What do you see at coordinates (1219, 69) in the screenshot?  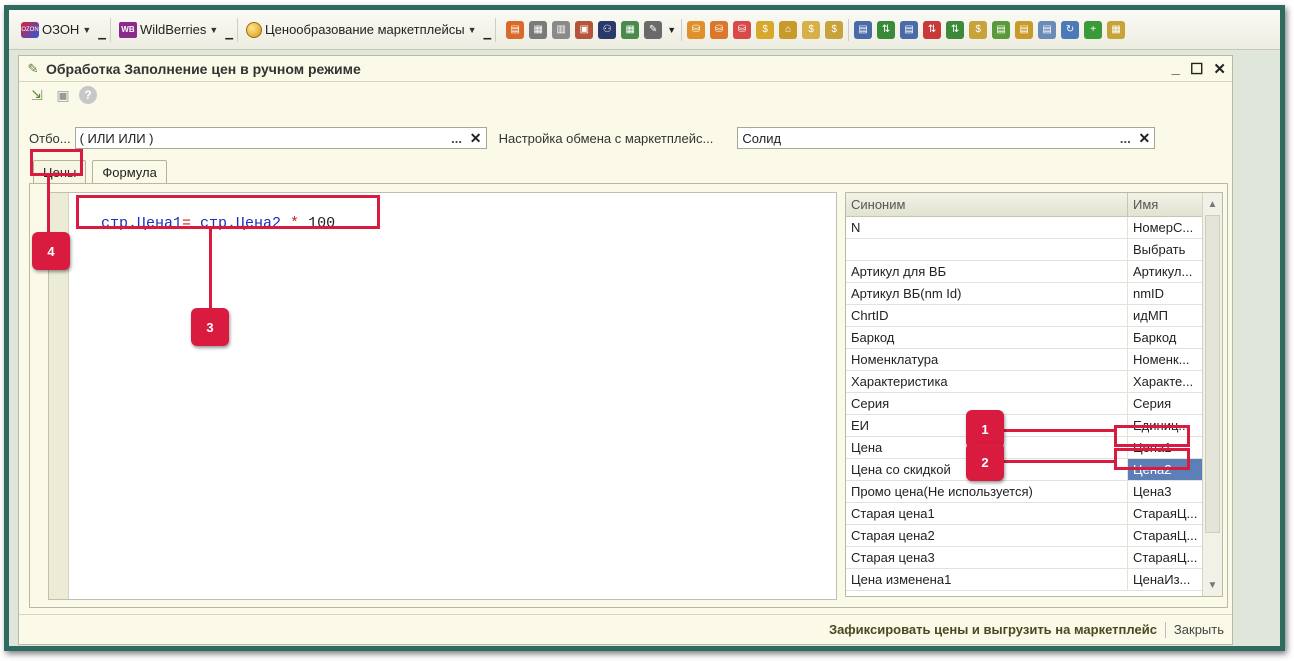 I see `close-window-button: ✕` at bounding box center [1219, 69].